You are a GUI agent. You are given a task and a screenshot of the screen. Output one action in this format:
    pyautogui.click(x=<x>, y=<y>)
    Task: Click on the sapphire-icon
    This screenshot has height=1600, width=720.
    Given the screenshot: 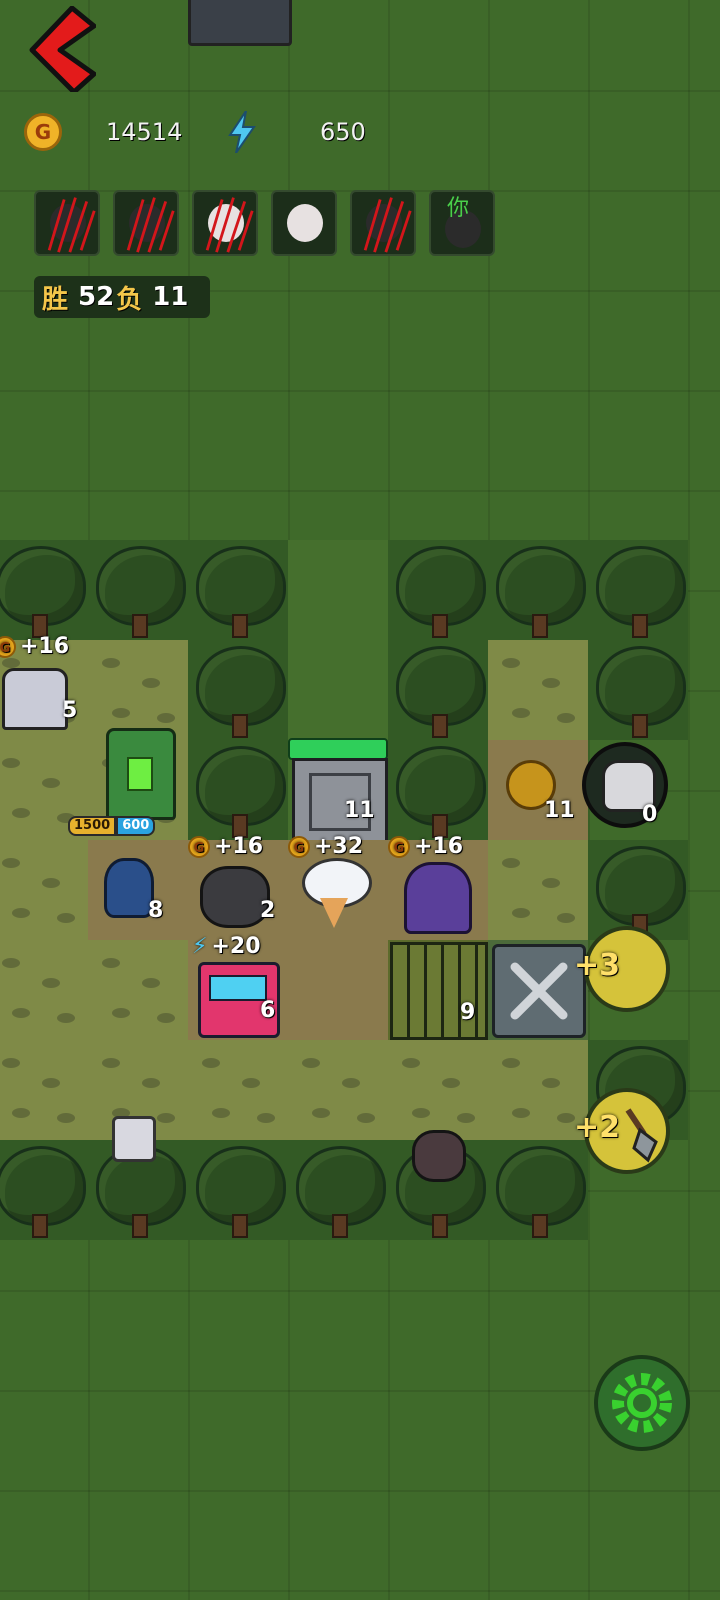 What is the action you would take?
    pyautogui.click(x=129, y=888)
    